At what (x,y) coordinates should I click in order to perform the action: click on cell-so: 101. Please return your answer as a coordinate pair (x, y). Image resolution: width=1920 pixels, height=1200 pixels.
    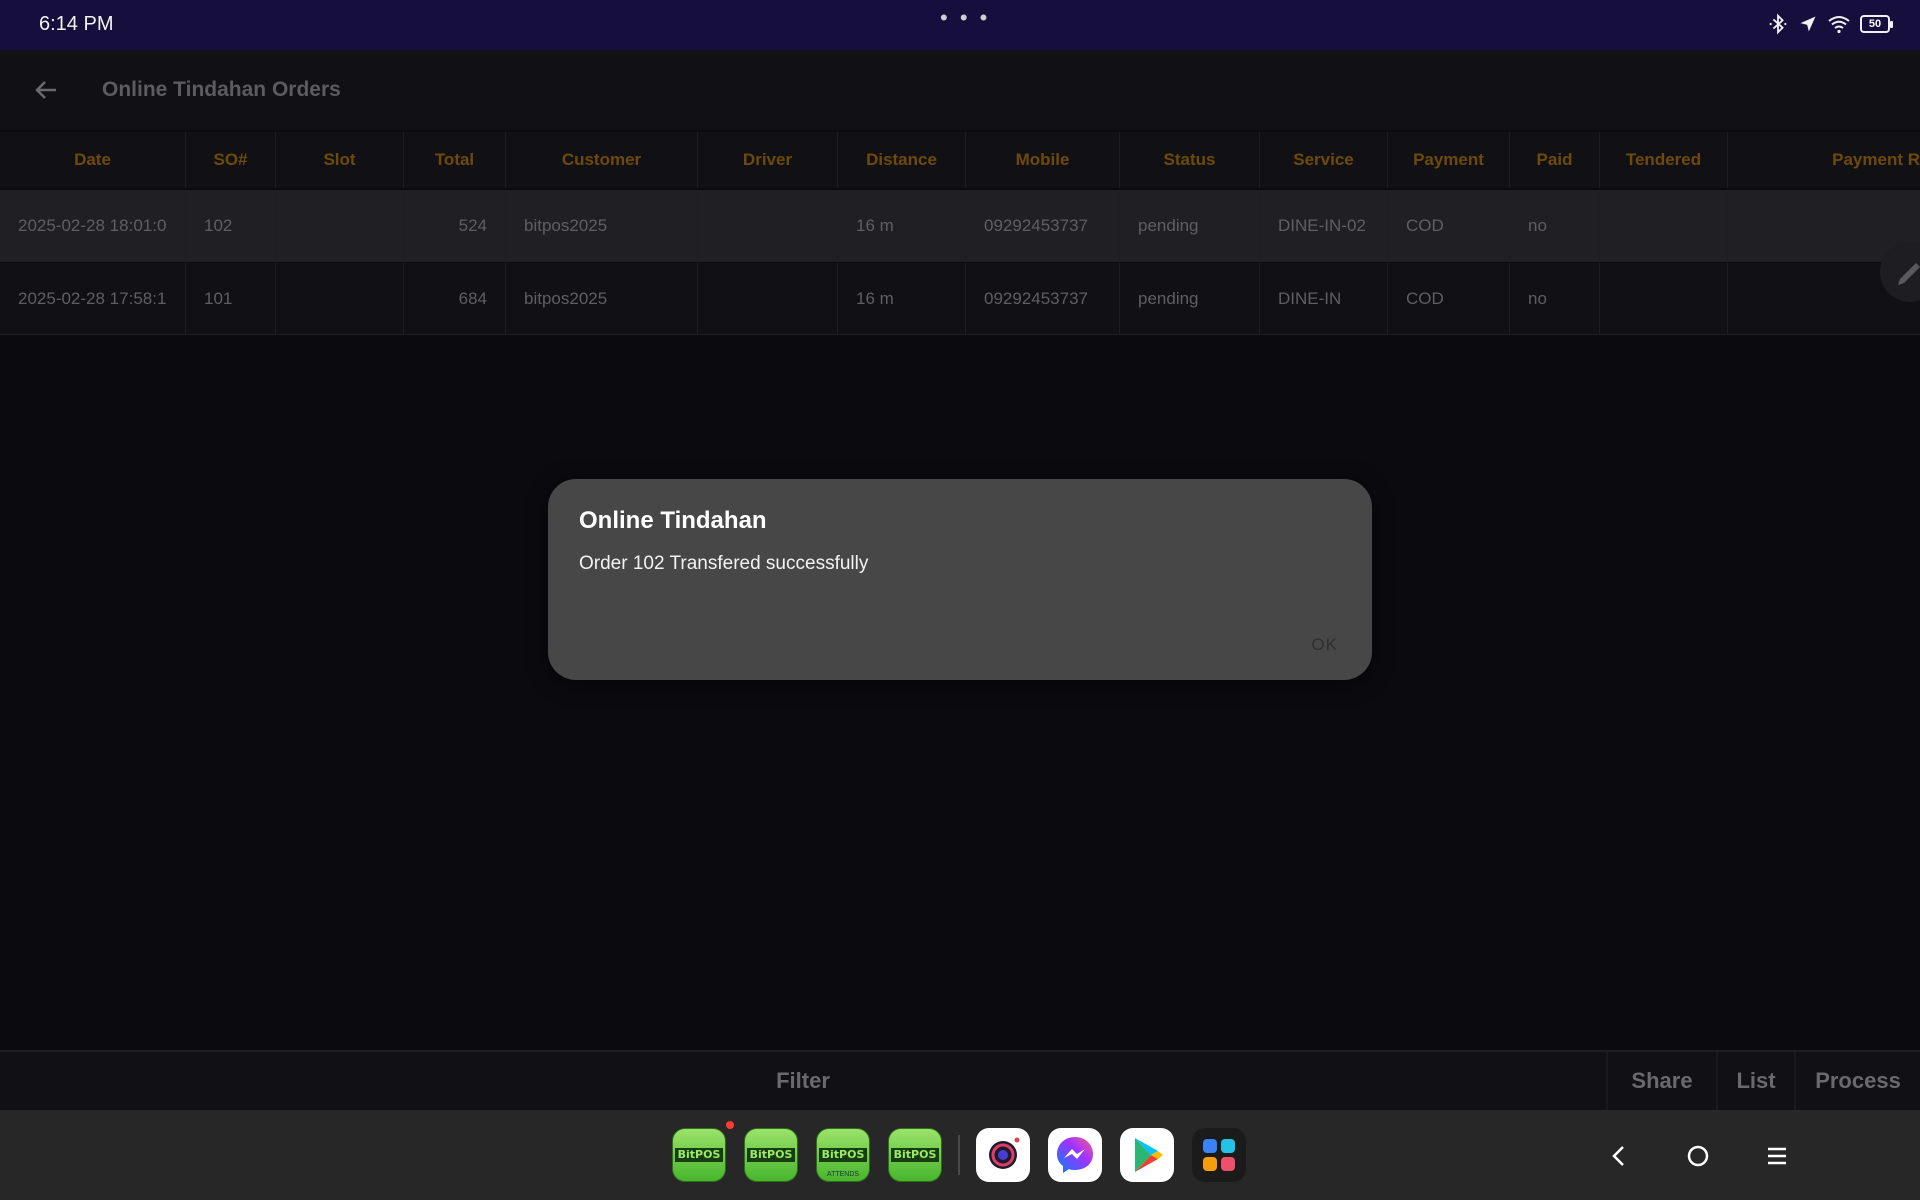
    Looking at the image, I should click on (231, 298).